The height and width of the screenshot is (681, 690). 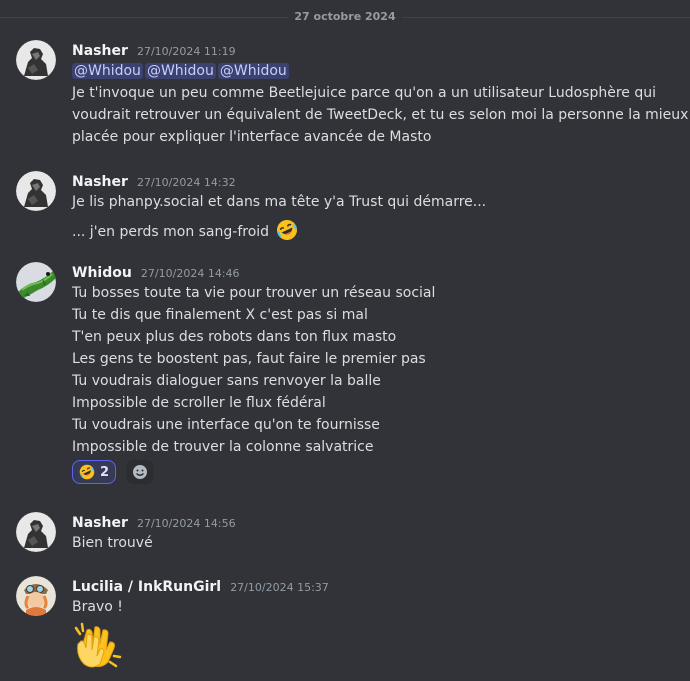 I want to click on timestamp: 27/10/2024 14:46, so click(x=190, y=273).